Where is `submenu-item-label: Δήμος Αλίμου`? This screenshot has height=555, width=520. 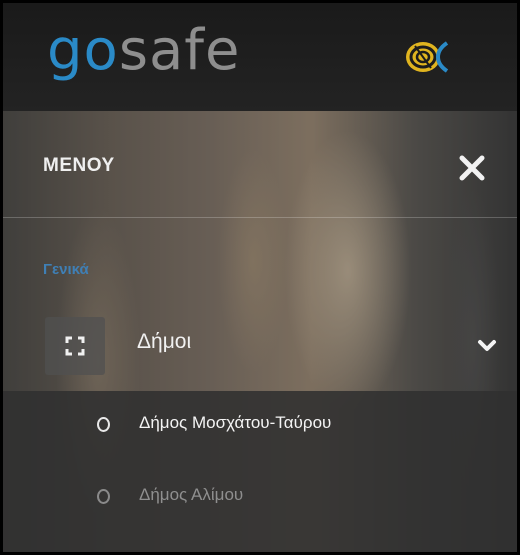 submenu-item-label: Δήμος Αλίμου is located at coordinates (191, 494).